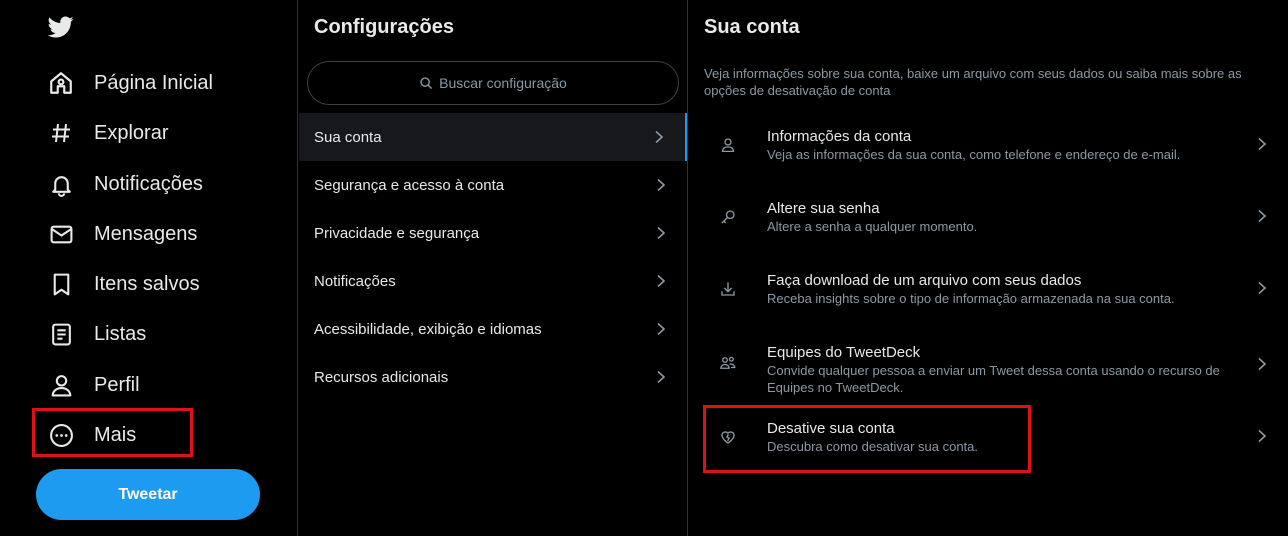 Image resolution: width=1288 pixels, height=536 pixels. I want to click on key-icon, so click(728, 217).